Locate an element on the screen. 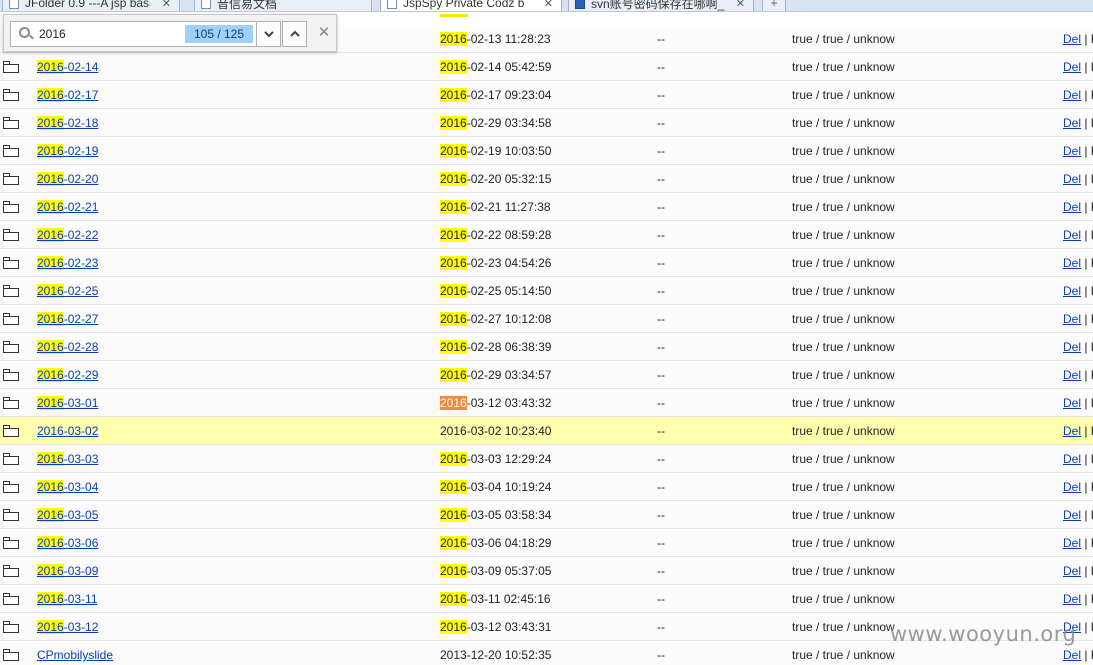  folder-link: 2016-02-22 is located at coordinates (67, 235).